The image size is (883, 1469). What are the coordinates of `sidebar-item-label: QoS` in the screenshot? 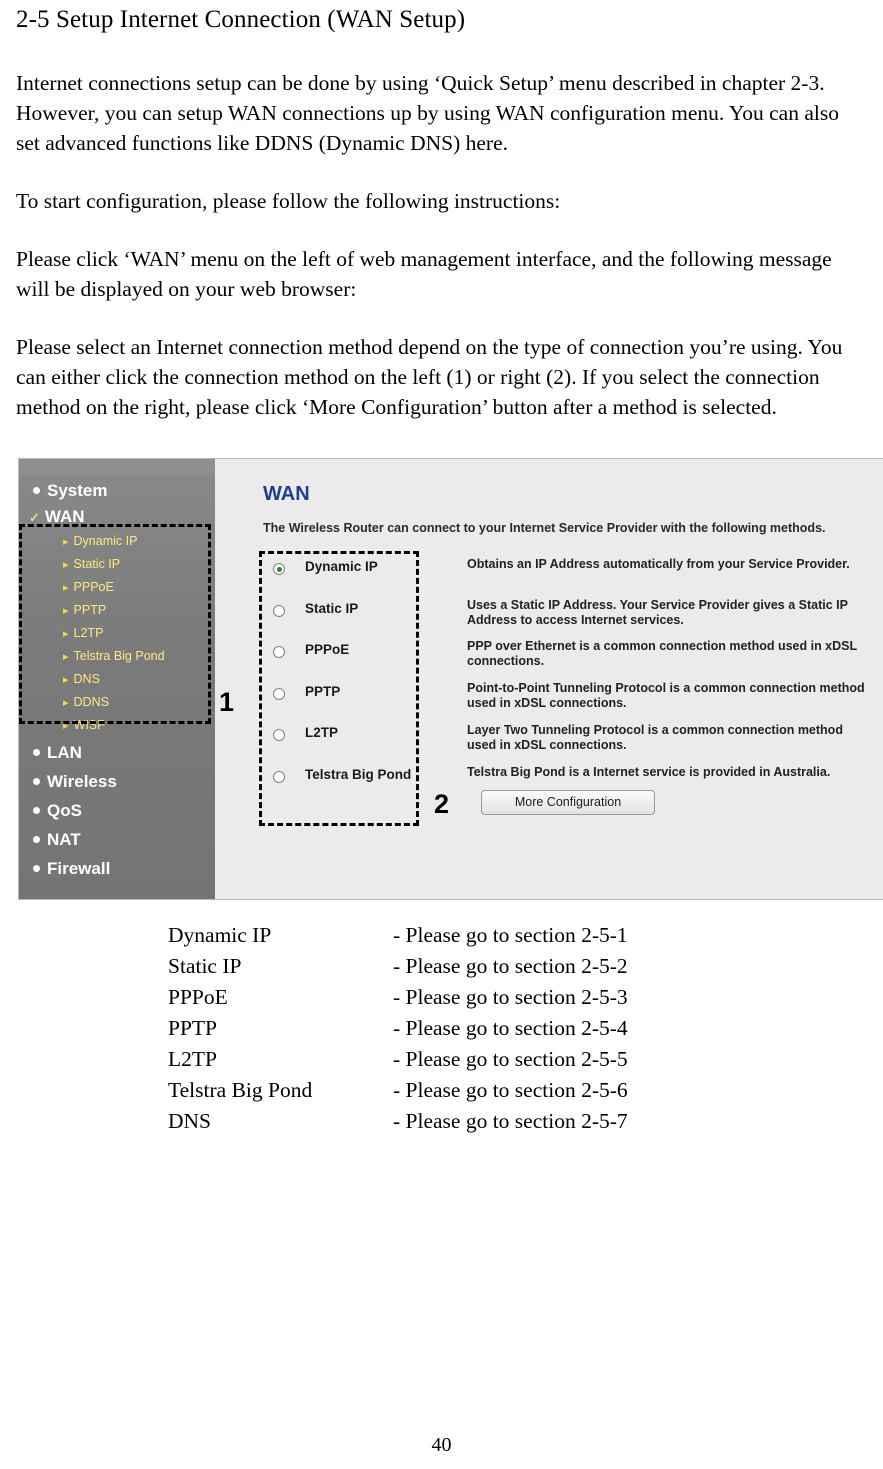 It's located at (64, 810).